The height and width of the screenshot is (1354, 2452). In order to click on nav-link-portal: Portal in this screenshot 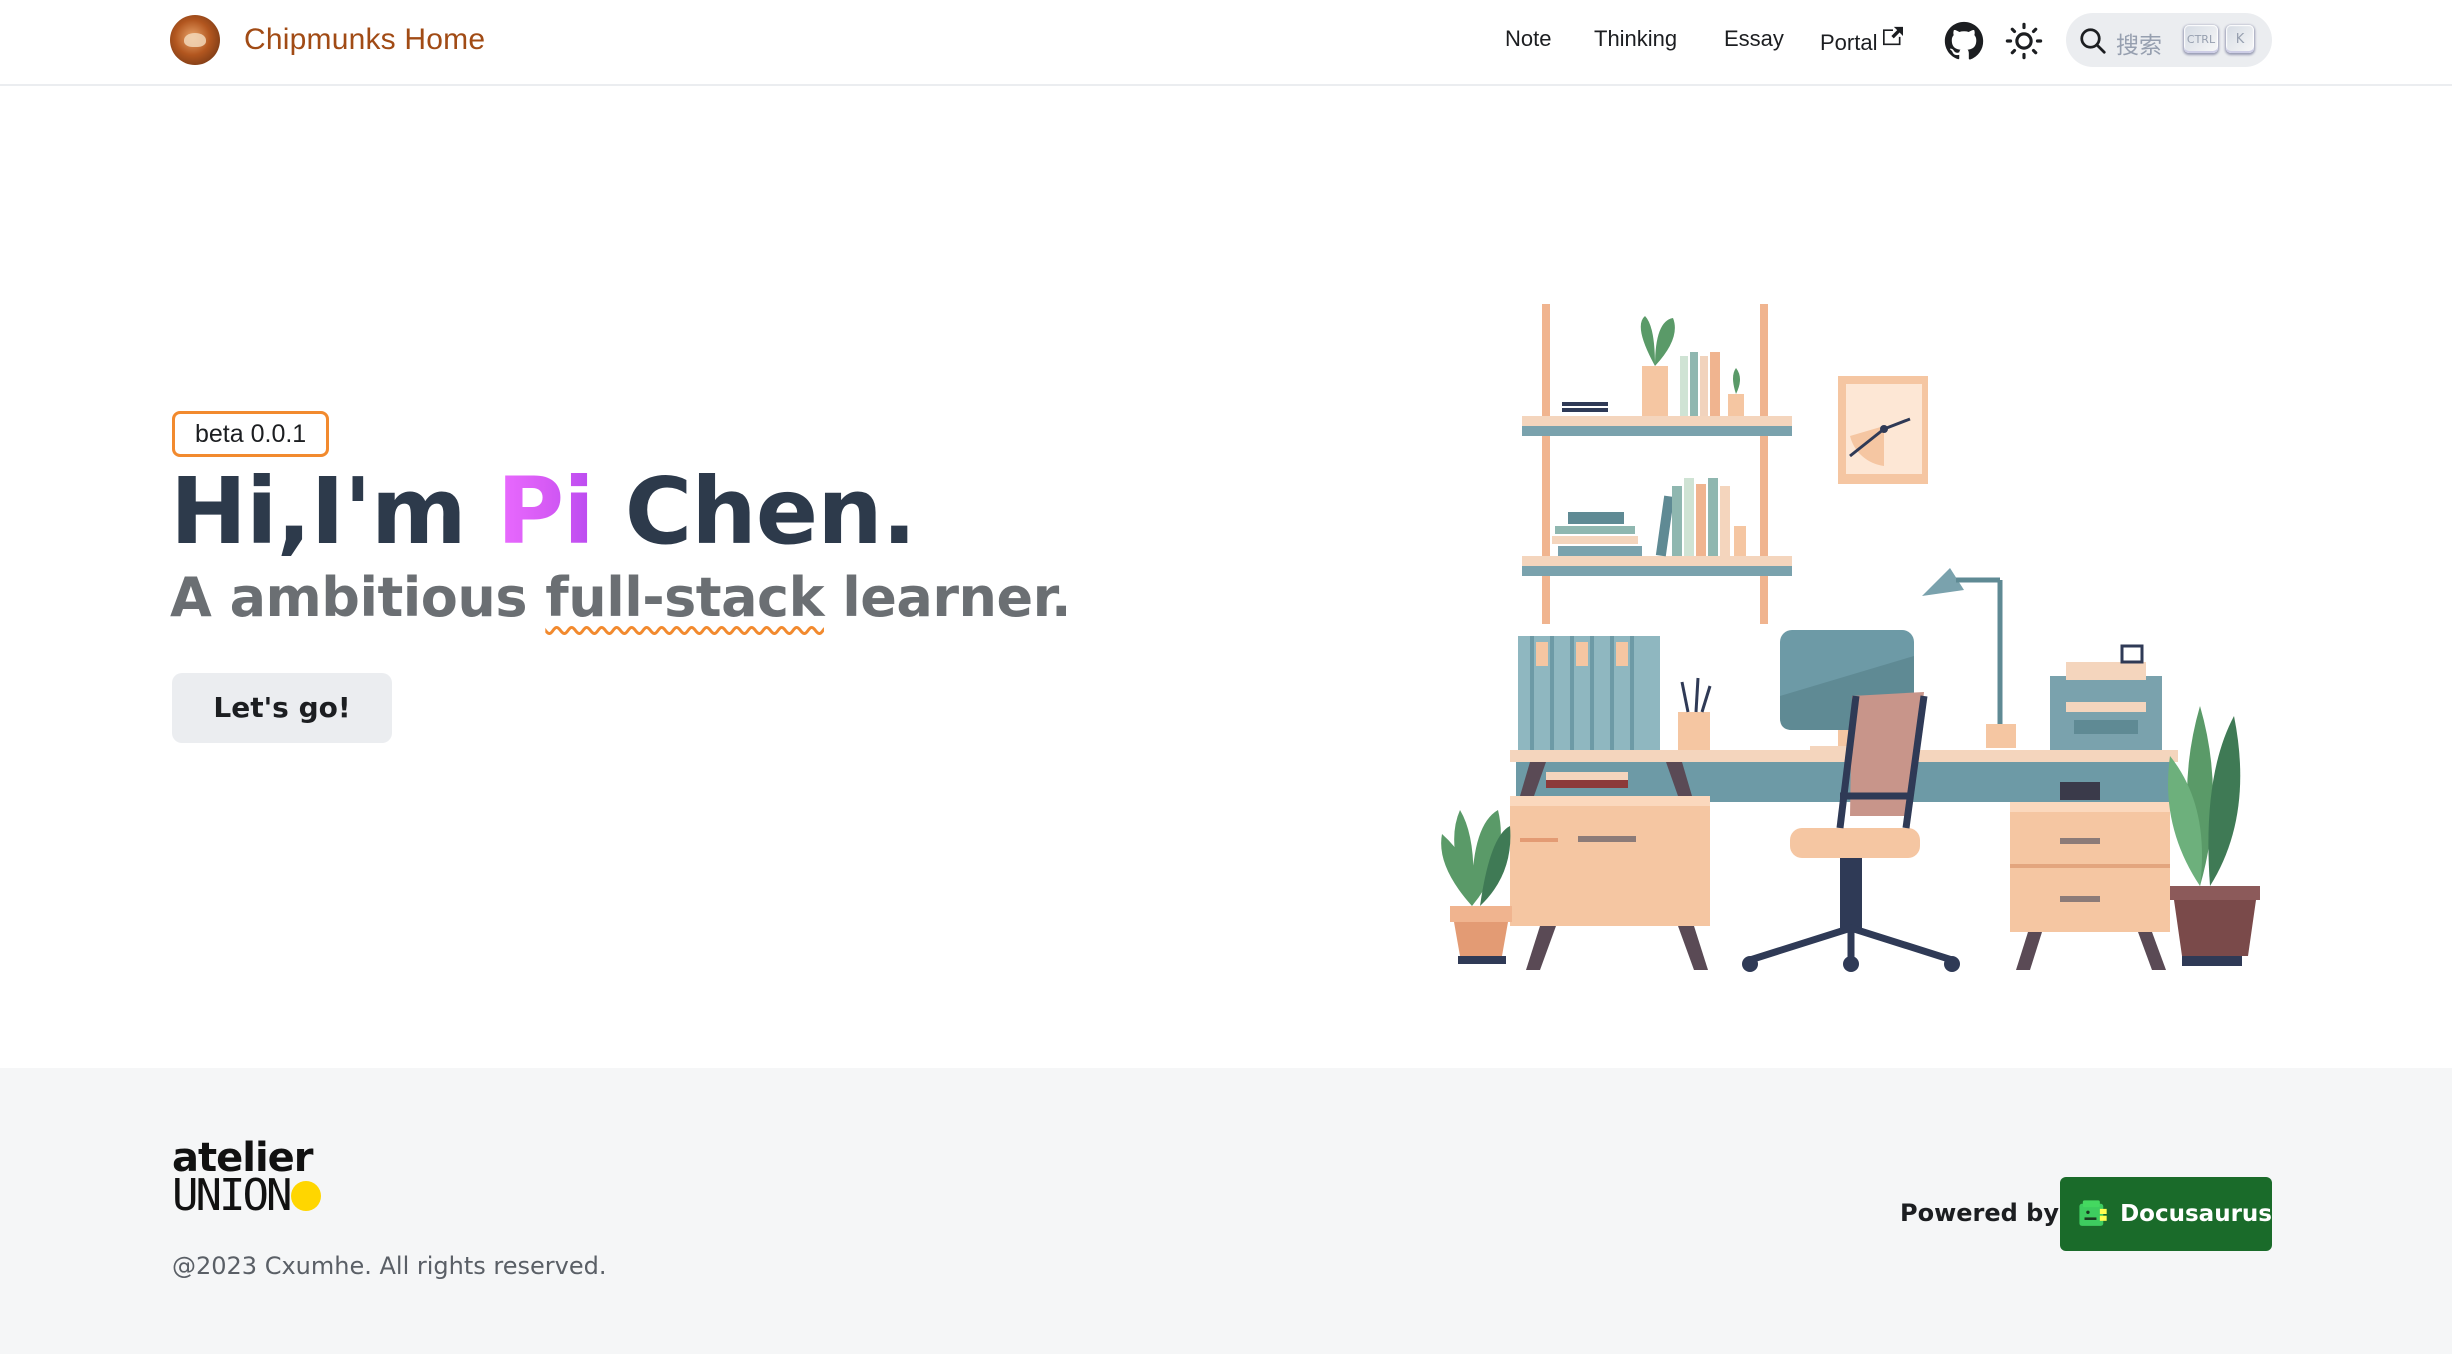, I will do `click(1862, 41)`.